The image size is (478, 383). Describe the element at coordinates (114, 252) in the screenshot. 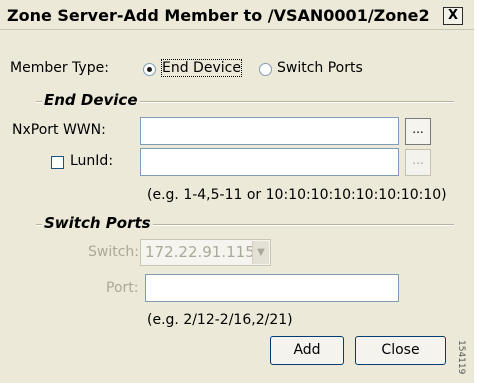

I see `switch-label: Switch:` at that location.